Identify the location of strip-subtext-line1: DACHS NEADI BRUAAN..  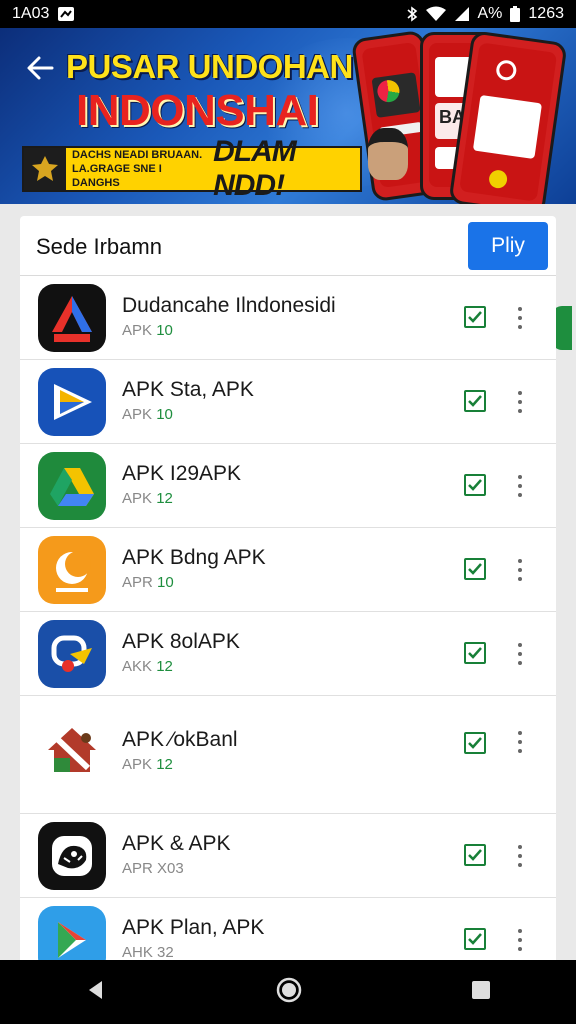
(137, 155).